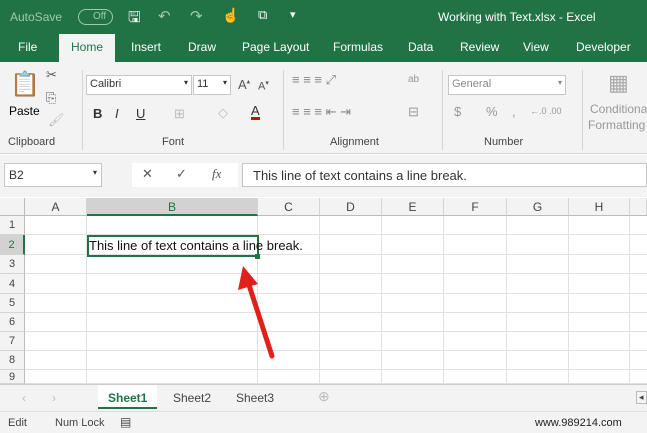 This screenshot has height=433, width=647. Describe the element at coordinates (641, 397) in the screenshot. I see `hscroll-left-icon: ◂` at that location.